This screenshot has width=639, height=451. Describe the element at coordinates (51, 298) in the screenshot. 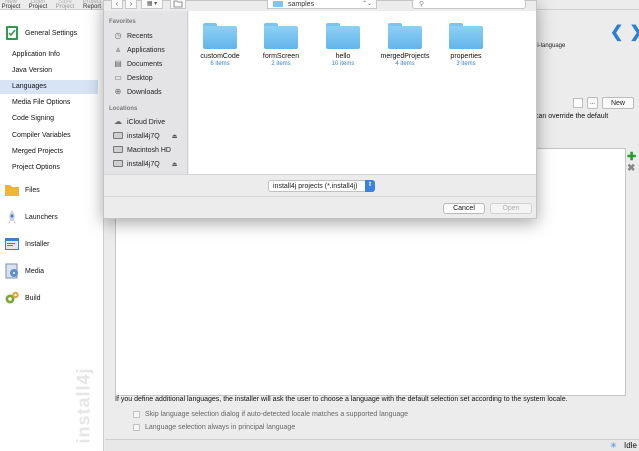

I see `sidebar-build: Build` at that location.